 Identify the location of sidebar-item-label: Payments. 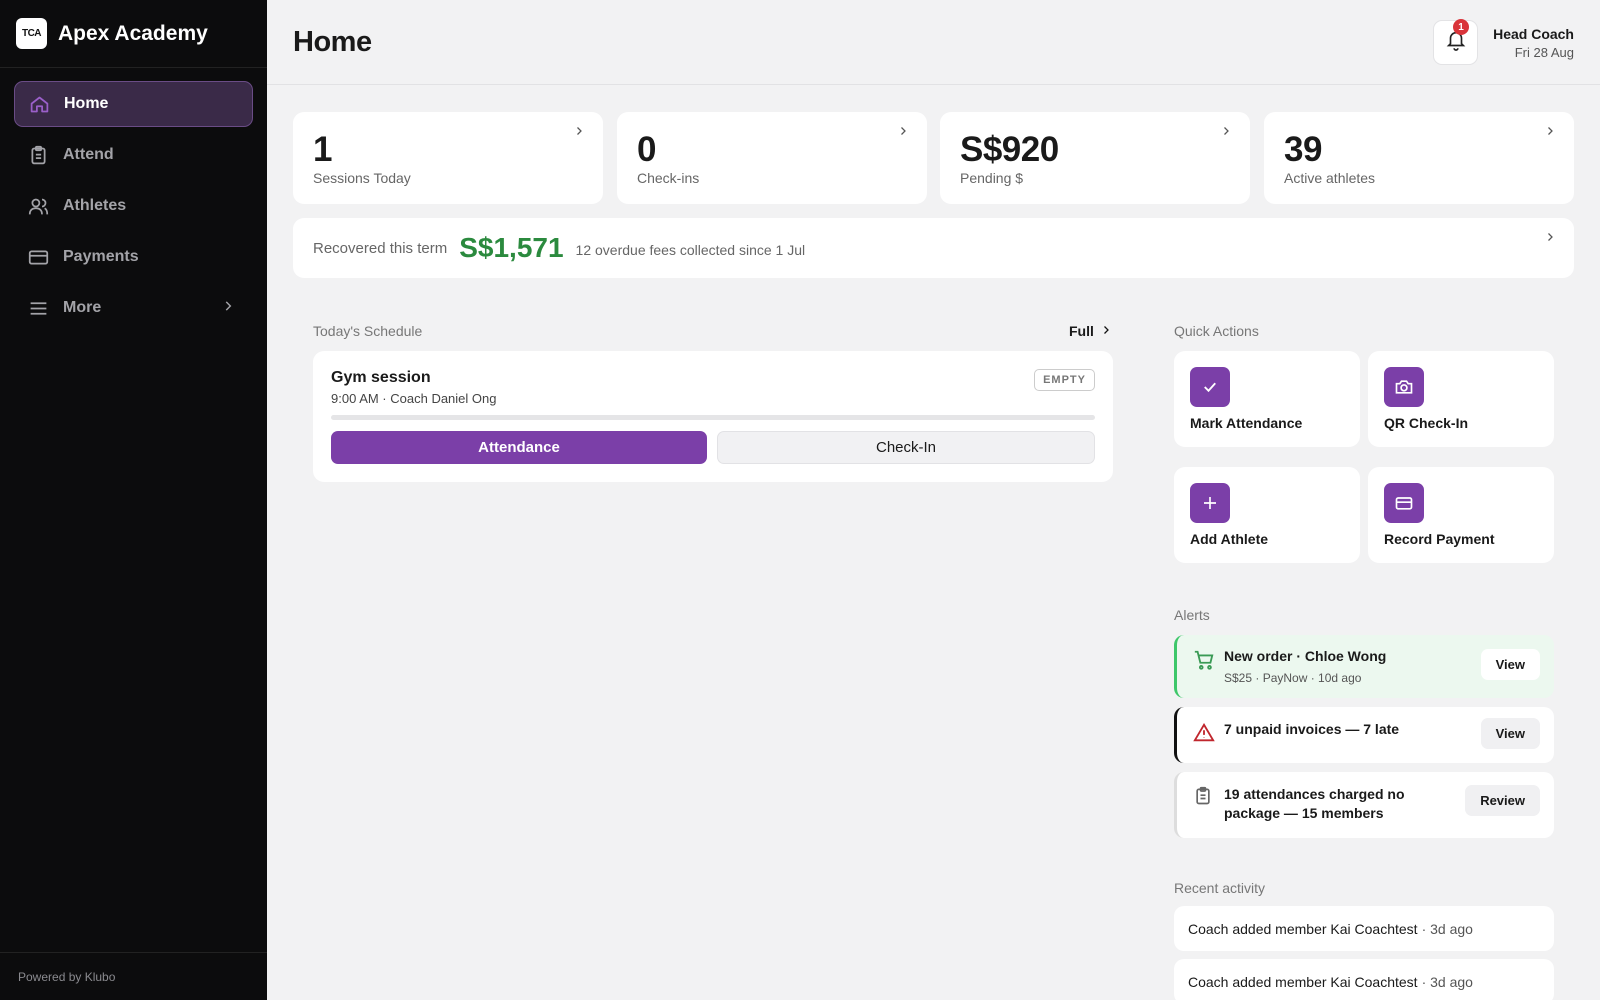
(101, 256).